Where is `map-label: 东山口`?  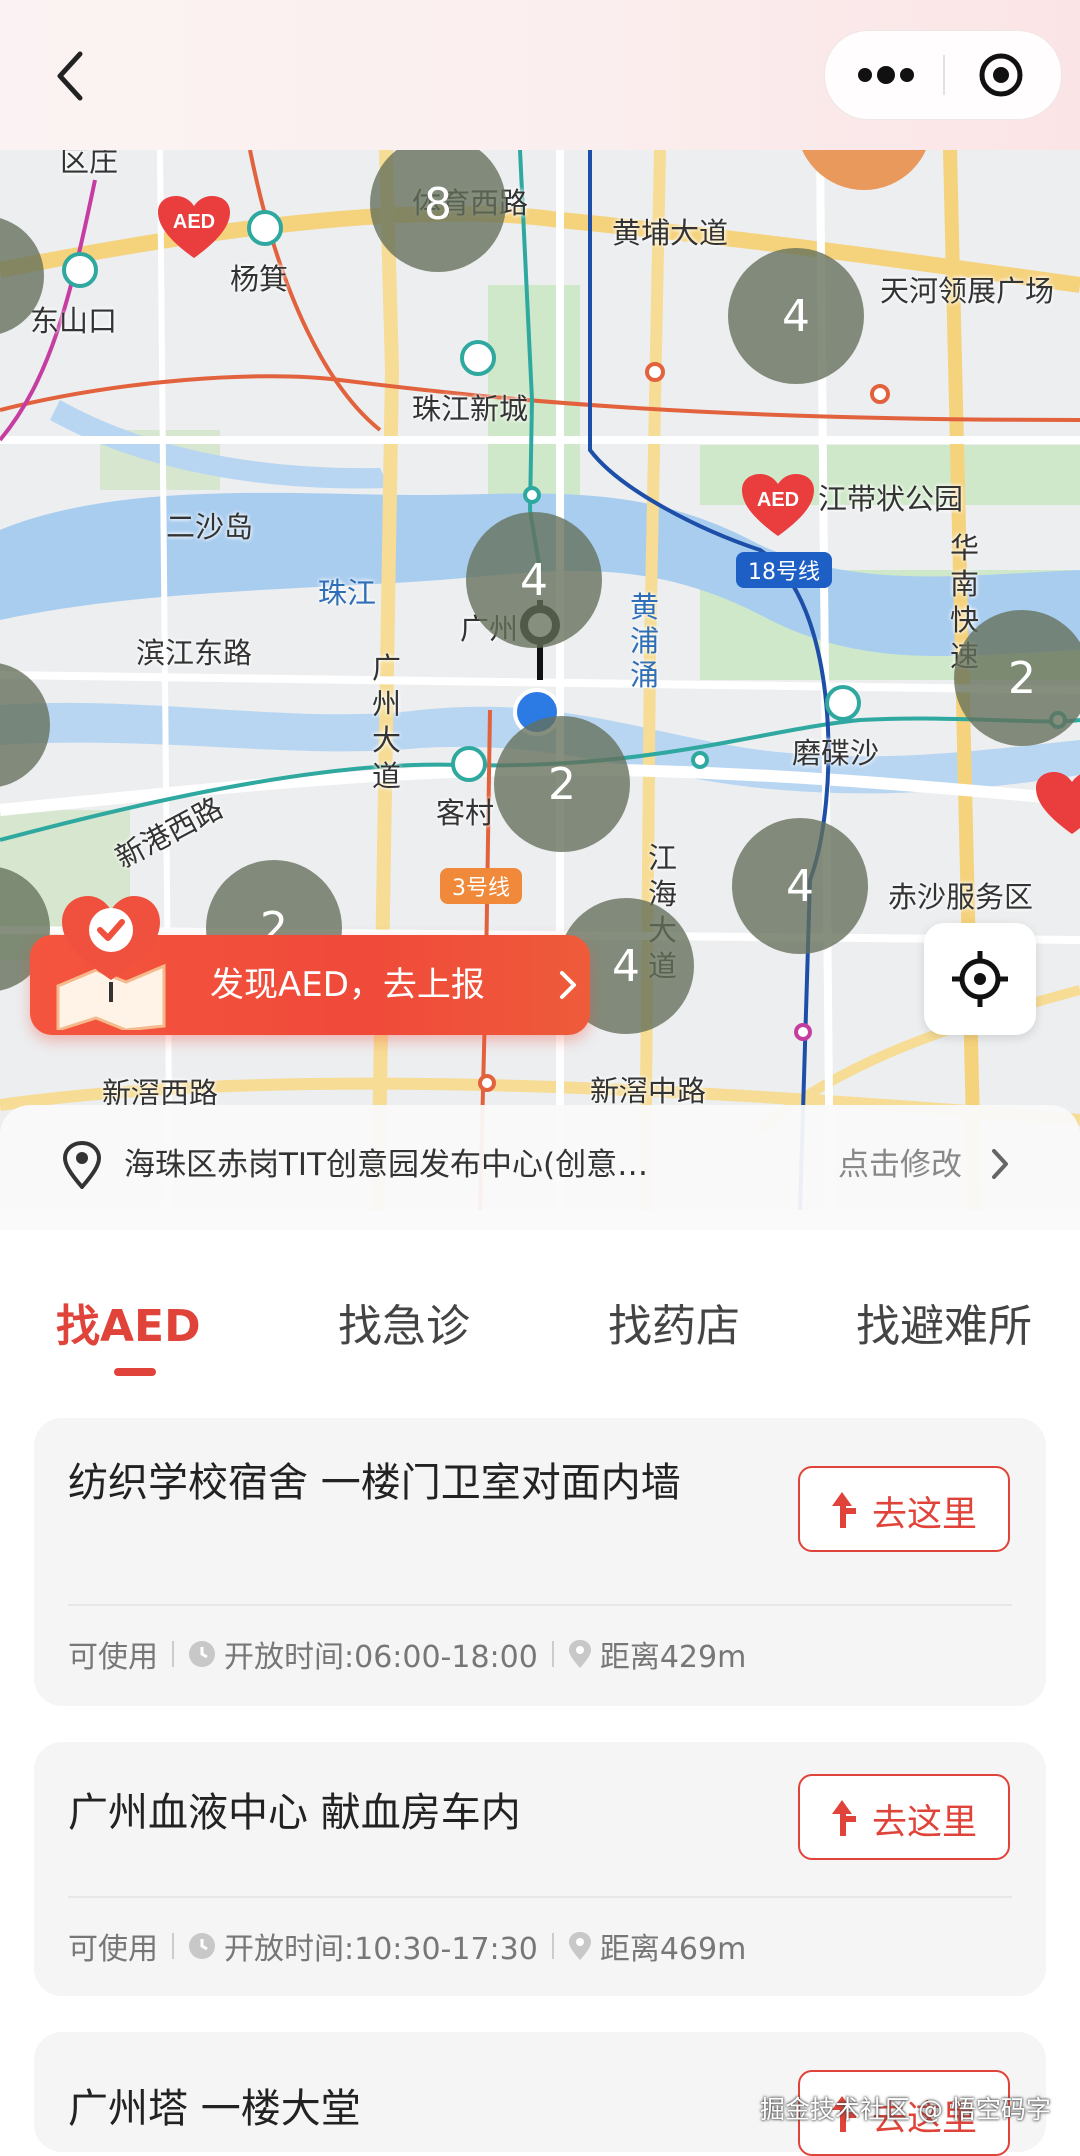 map-label: 东山口 is located at coordinates (74, 321).